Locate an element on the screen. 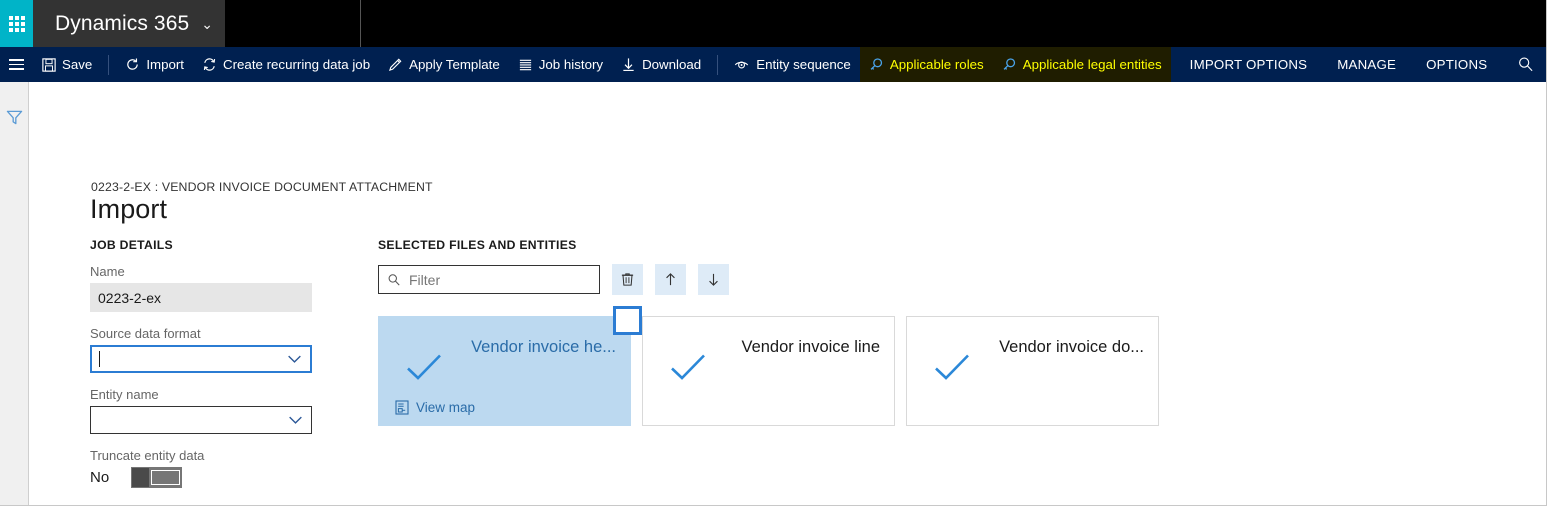 This screenshot has width=1547, height=506. refresh-circular-arrow-icon is located at coordinates (132, 64).